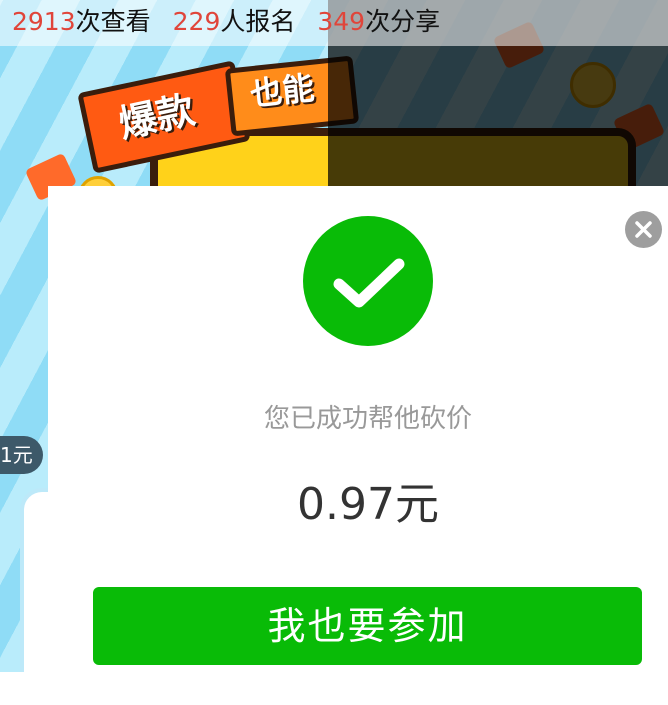 The width and height of the screenshot is (668, 705). I want to click on poster-tag-2-text: 也能, so click(282, 91).